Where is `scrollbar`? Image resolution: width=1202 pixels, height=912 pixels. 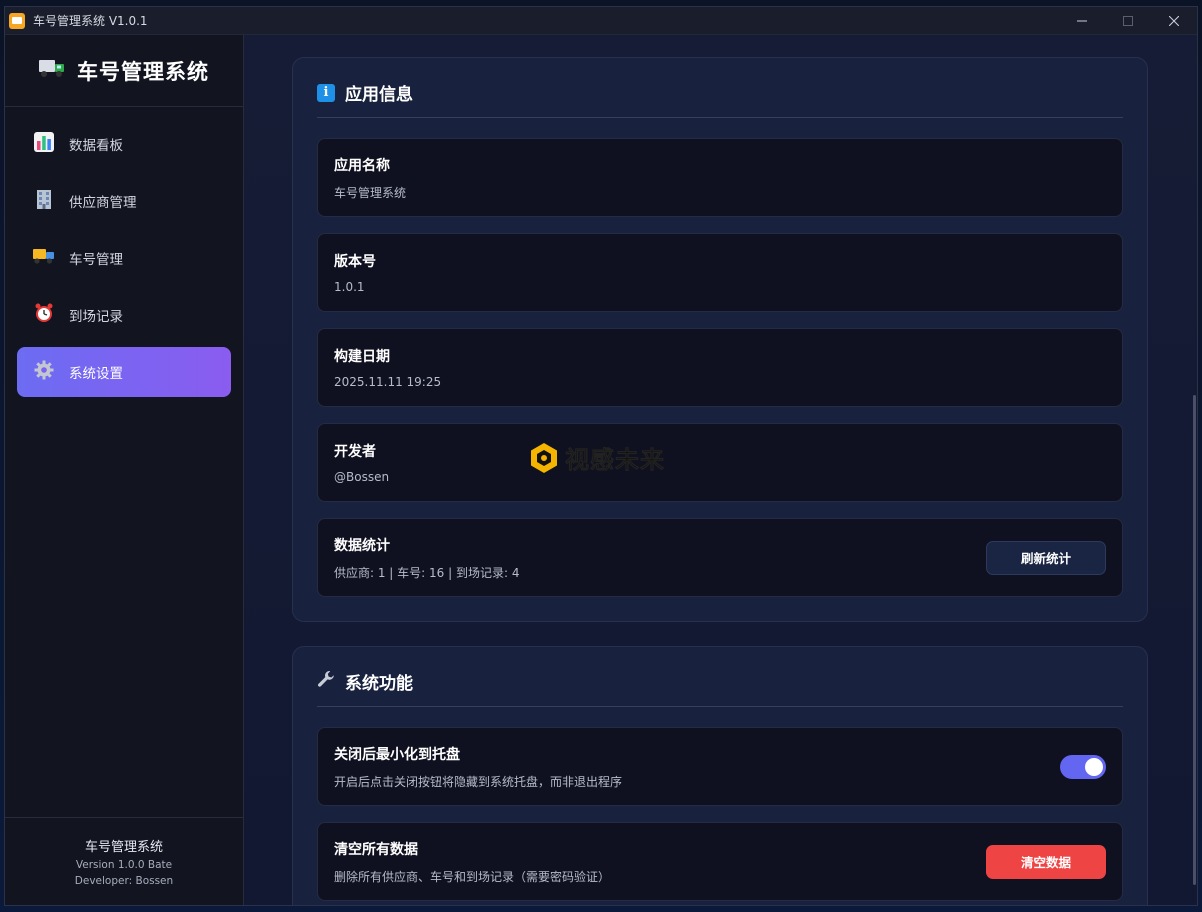
scrollbar is located at coordinates (1194, 640).